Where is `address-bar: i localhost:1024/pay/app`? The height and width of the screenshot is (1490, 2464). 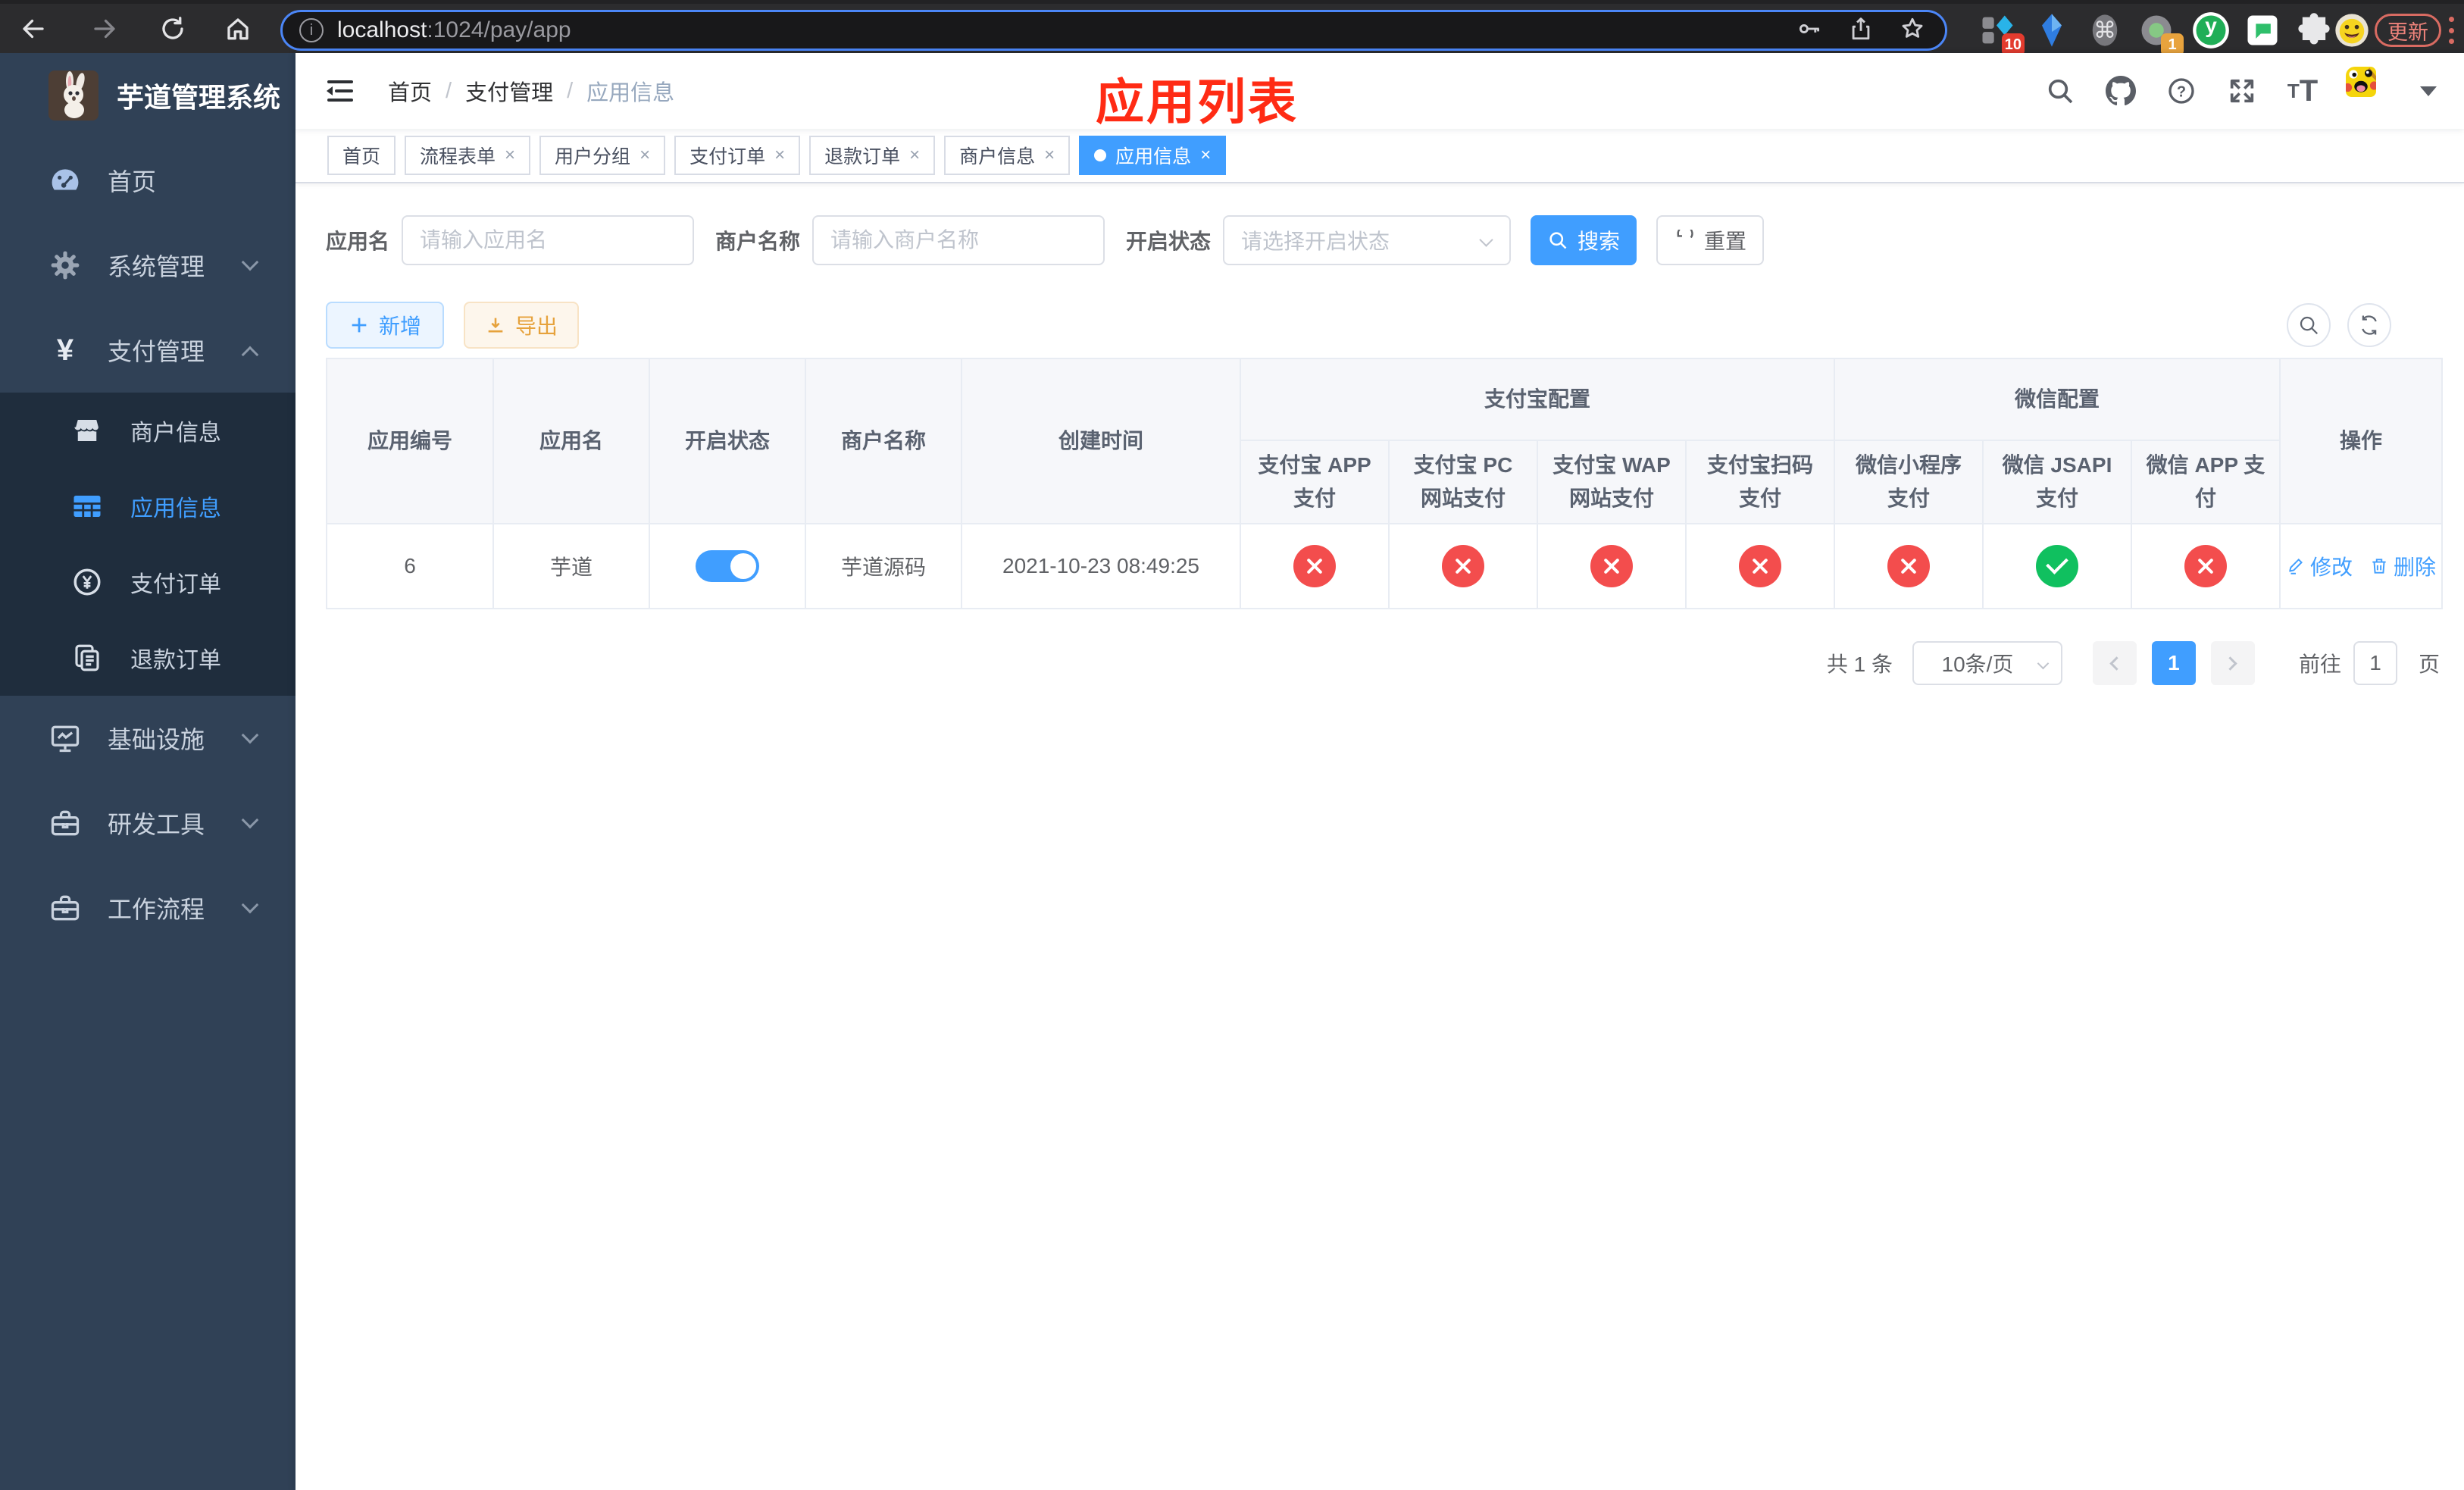 address-bar: i localhost:1024/pay/app is located at coordinates (1113, 30).